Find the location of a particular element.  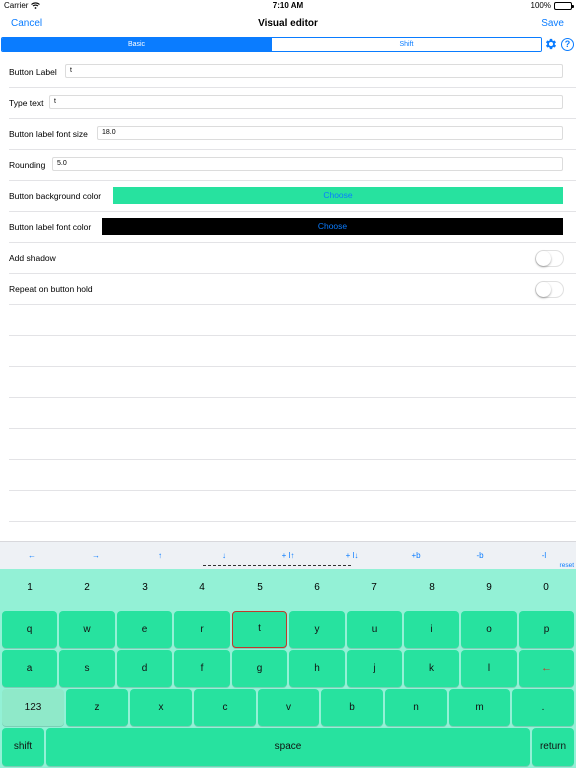

bg-color-choose-button: Choose is located at coordinates (338, 195).